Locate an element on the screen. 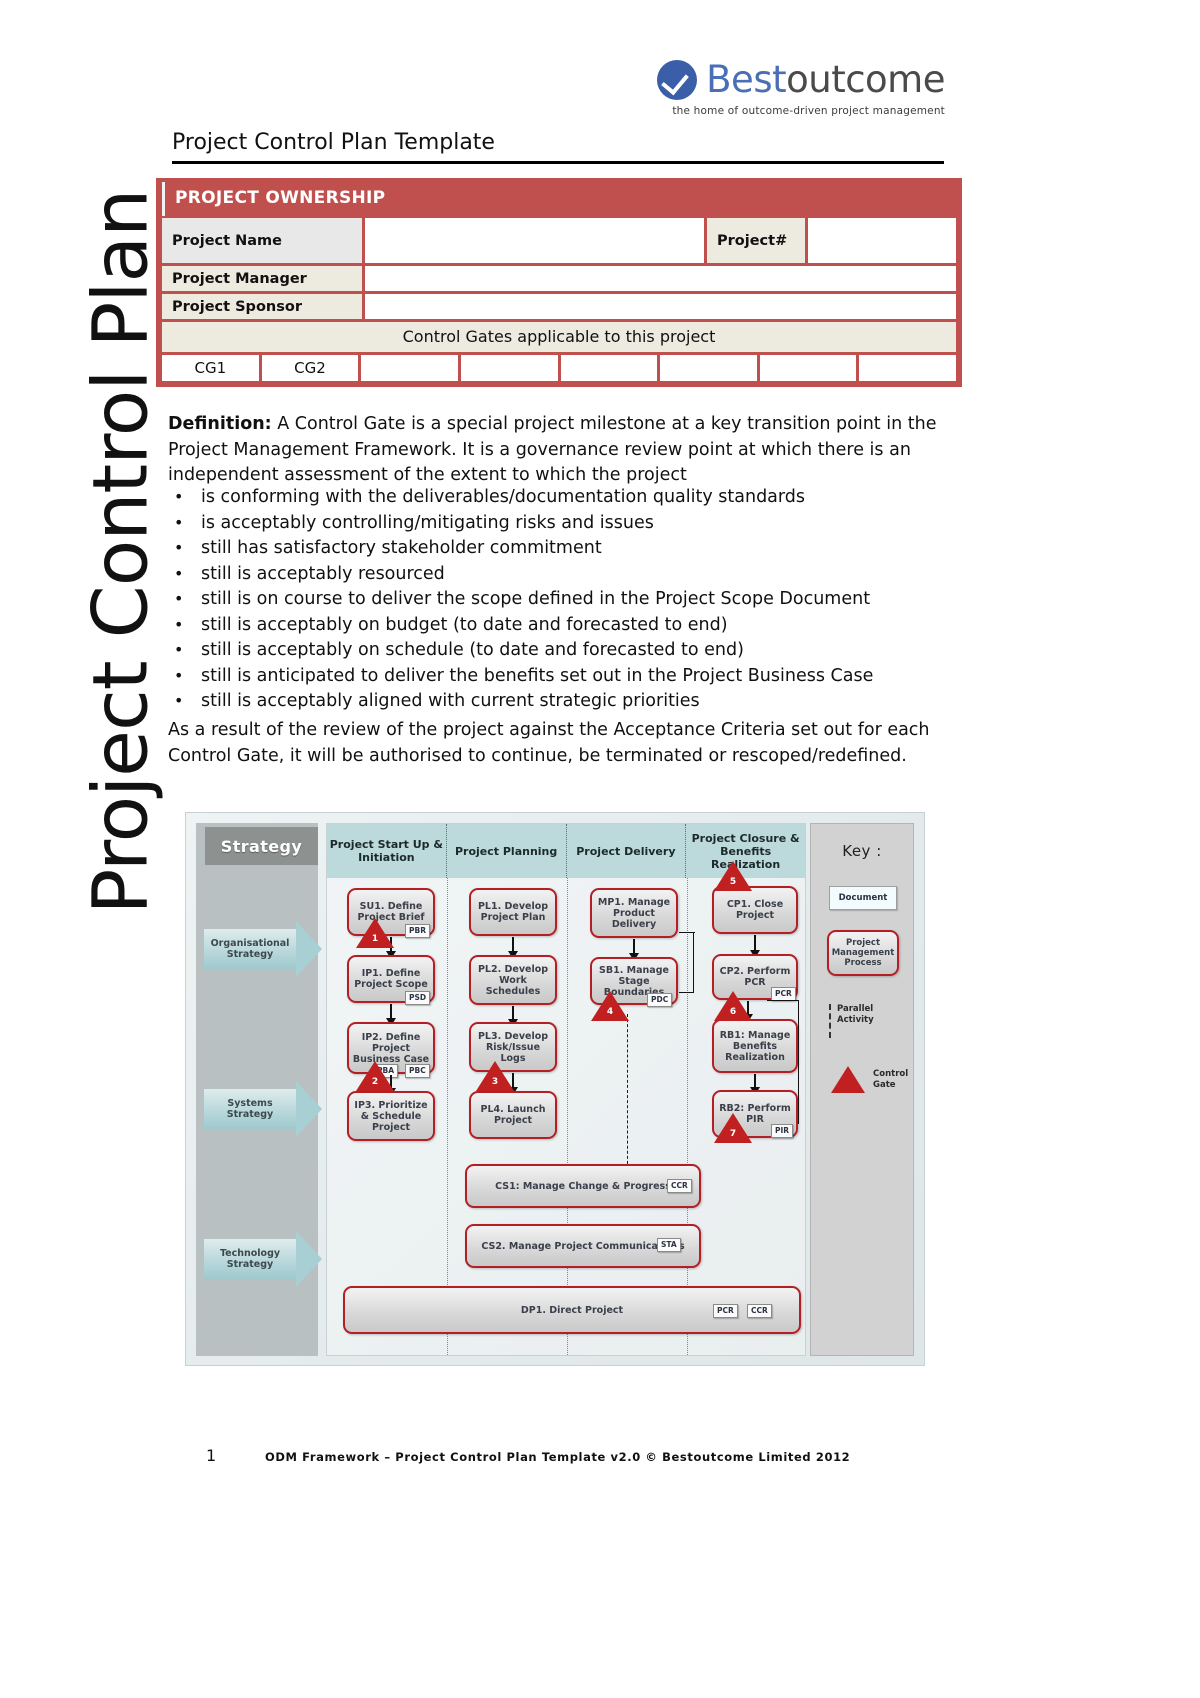 This screenshot has height=1698, width=1200. key-parallel-label: Parallel Activity is located at coordinates (855, 1014).